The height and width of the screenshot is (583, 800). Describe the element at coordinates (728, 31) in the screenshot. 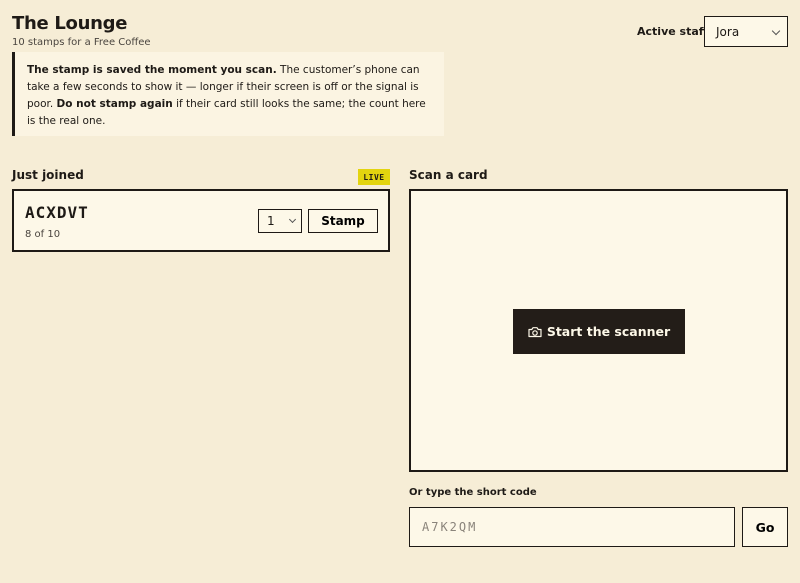

I see `active-staff-value: Jora` at that location.